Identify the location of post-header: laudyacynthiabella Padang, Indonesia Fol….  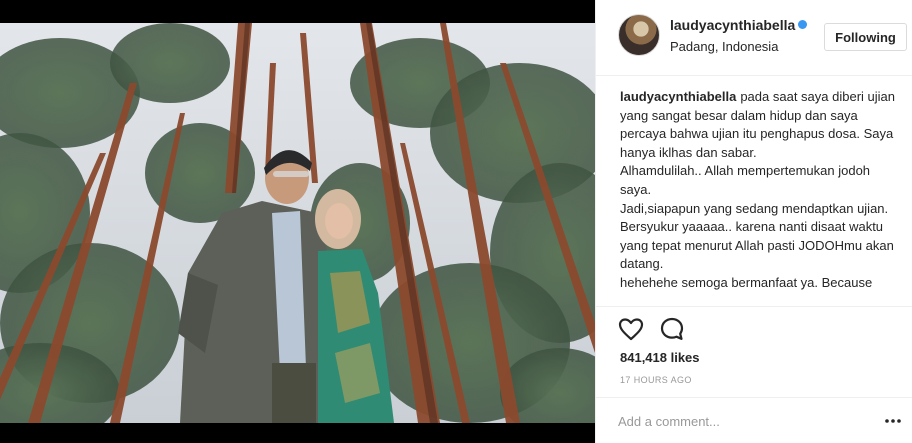
(754, 38).